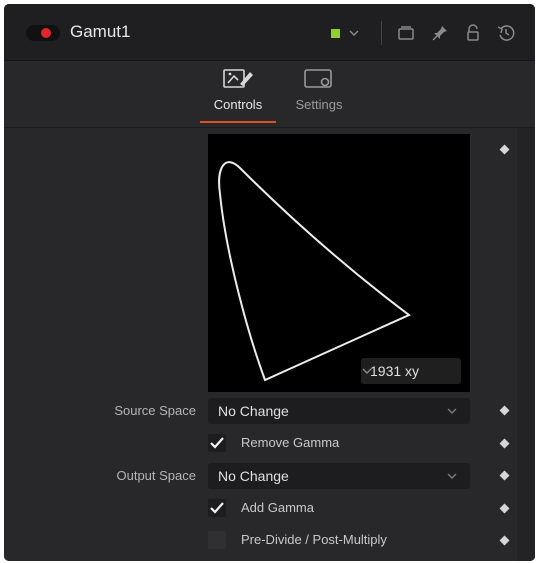 The image size is (541, 563). I want to click on diagram-mode-value: 1931 xy, so click(395, 371).